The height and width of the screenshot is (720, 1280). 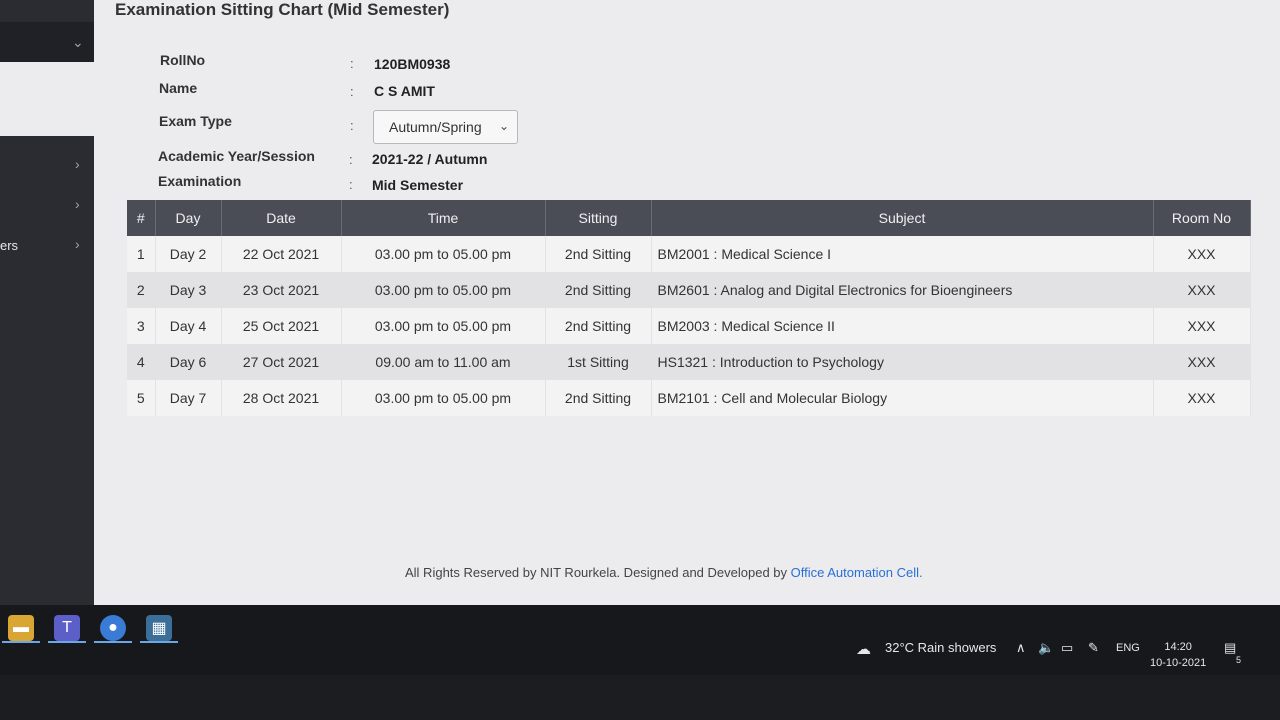 I want to click on session-value: 2021-22 / Autumn, so click(x=430, y=159).